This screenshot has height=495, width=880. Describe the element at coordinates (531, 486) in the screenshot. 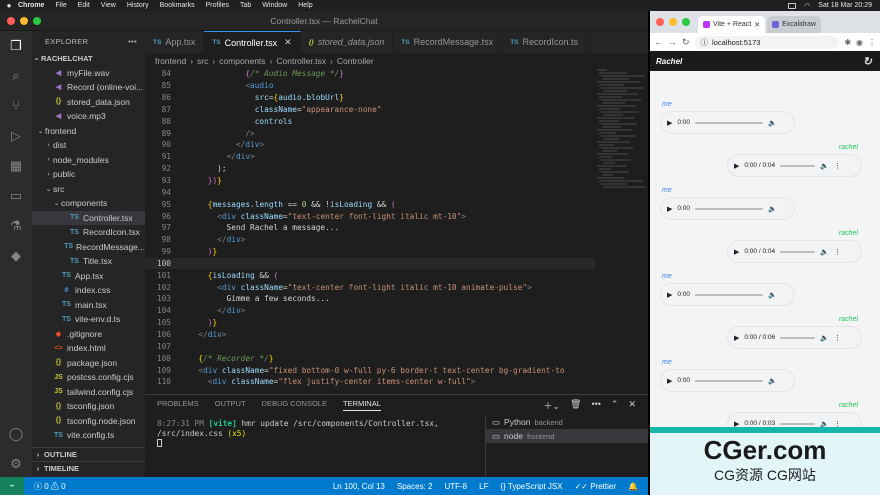

I see `language-mode: {} TypeScript JSX` at that location.